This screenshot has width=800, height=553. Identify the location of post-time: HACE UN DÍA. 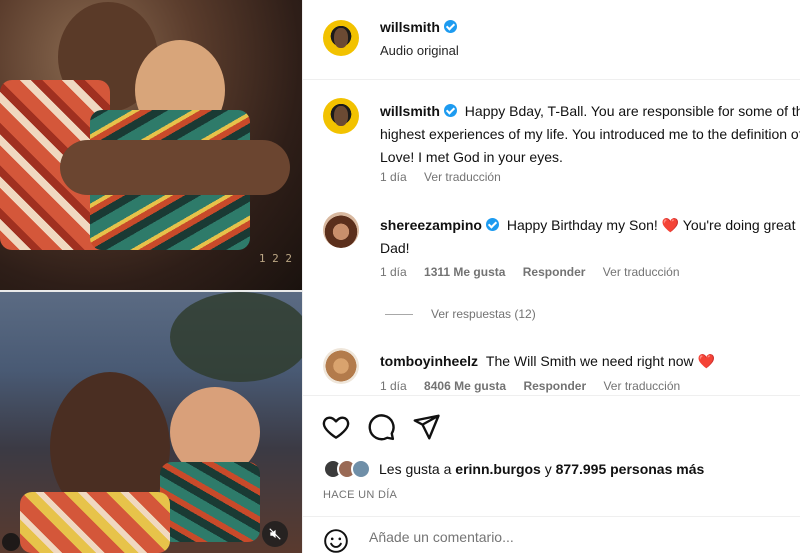
(360, 495).